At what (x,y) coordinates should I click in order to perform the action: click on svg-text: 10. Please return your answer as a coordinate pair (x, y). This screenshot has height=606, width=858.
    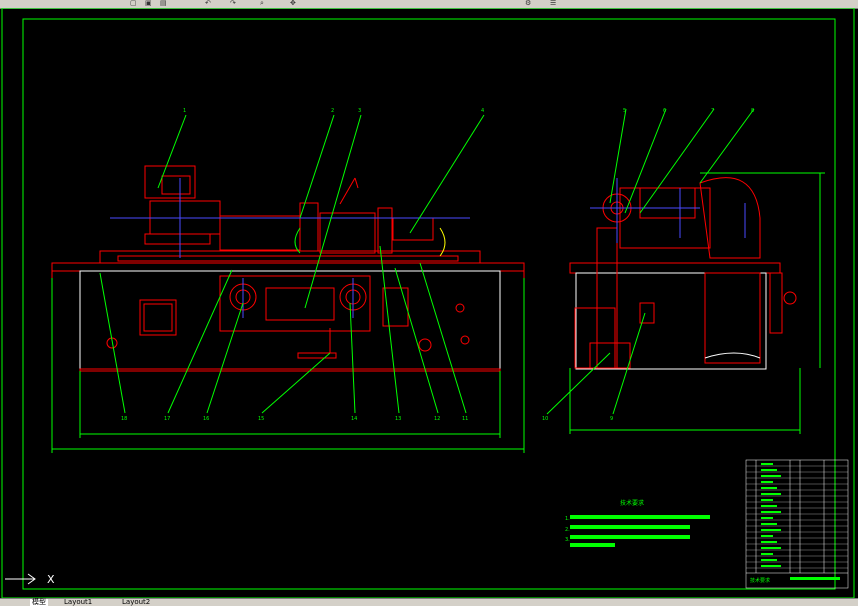
    Looking at the image, I should click on (545, 419).